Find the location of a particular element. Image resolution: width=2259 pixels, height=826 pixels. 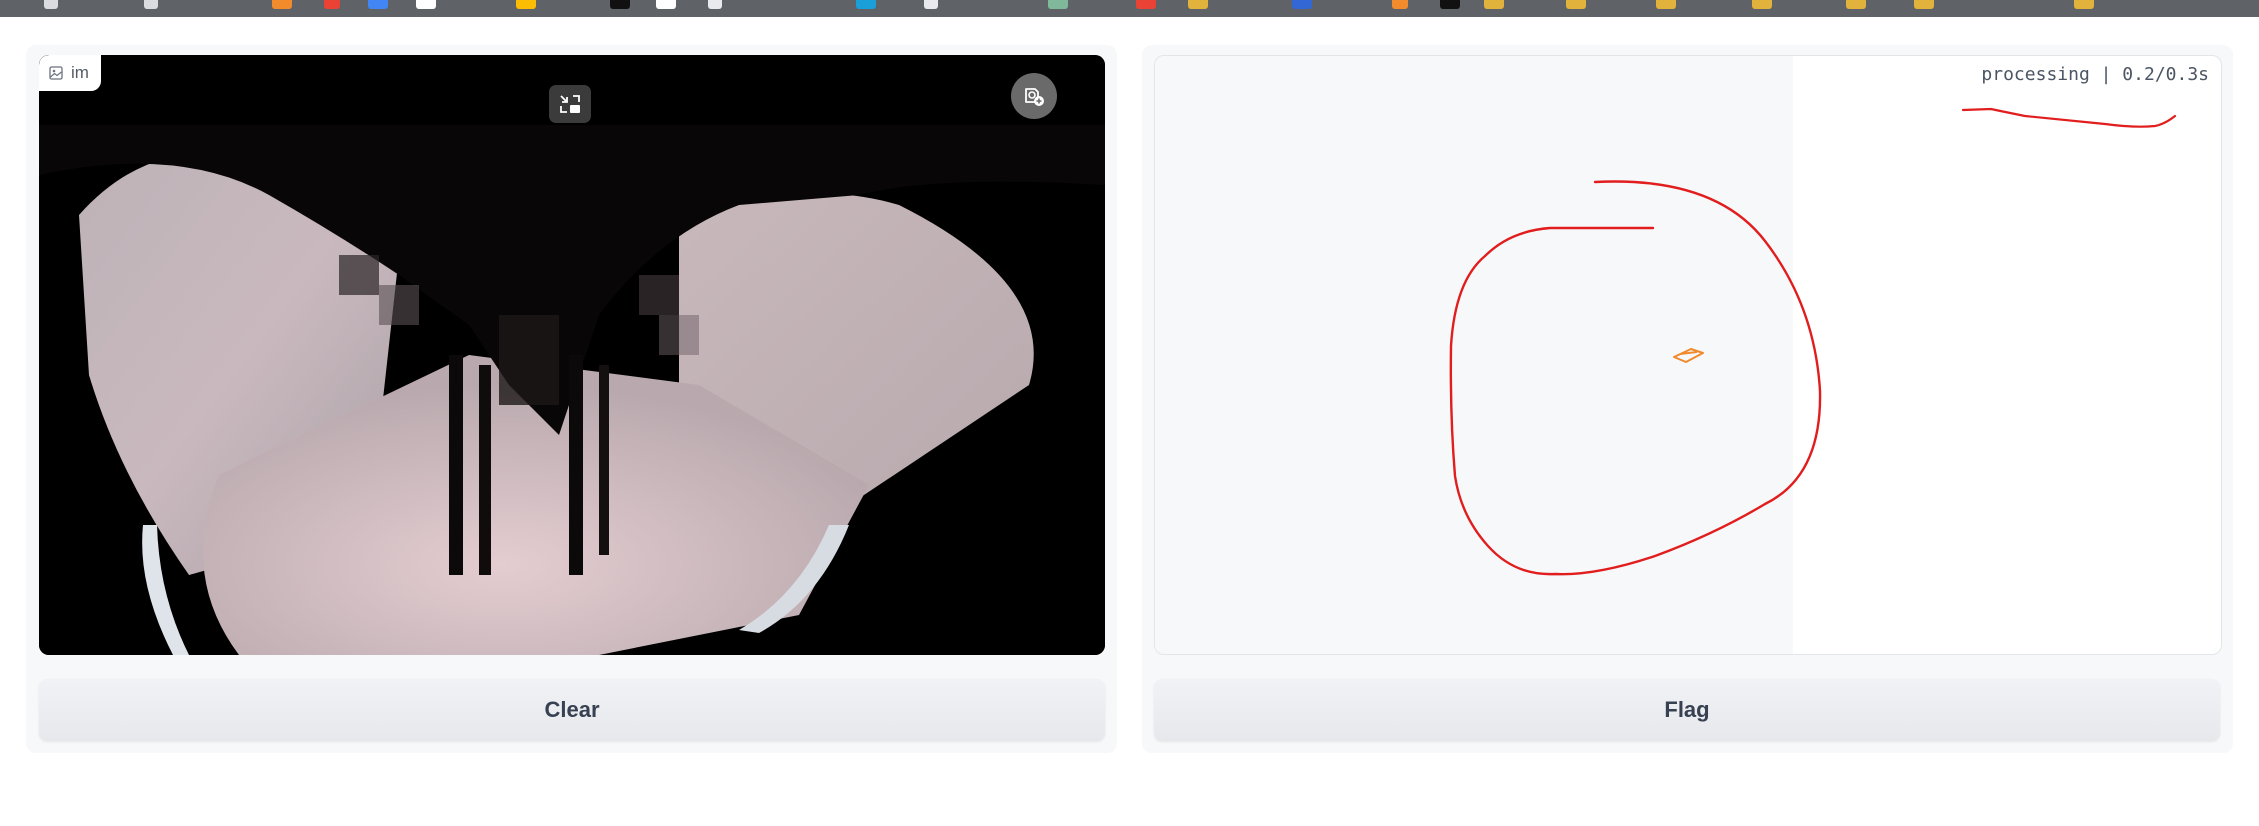

clear-button: Clear is located at coordinates (572, 710).